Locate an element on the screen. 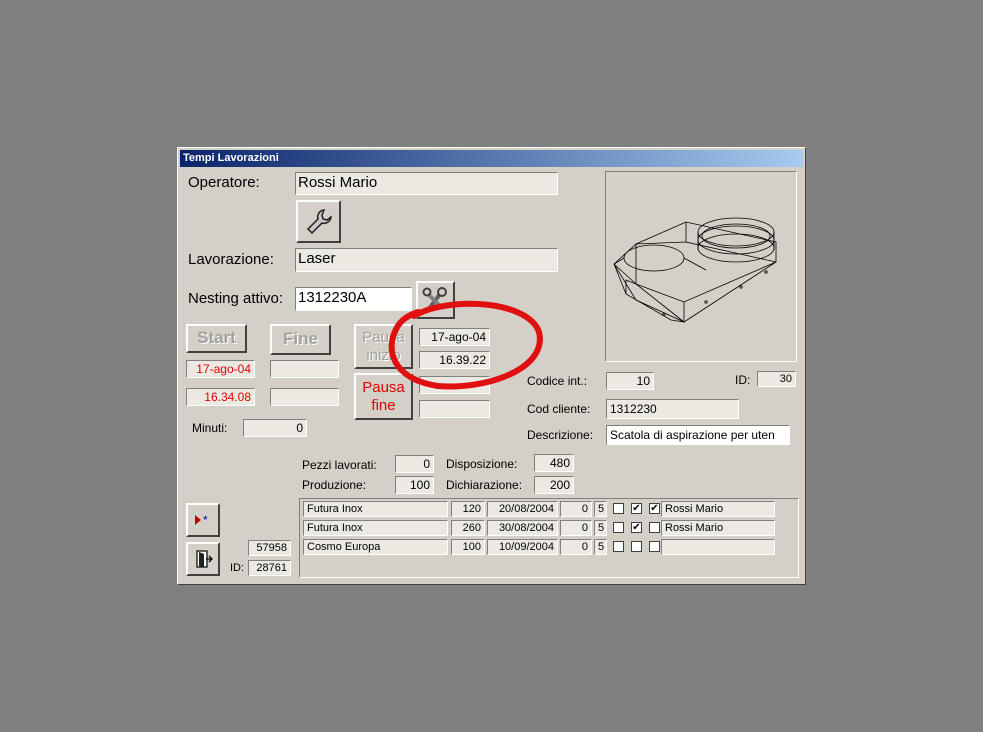 The height and width of the screenshot is (732, 983). fine-button: Fine is located at coordinates (300, 339).